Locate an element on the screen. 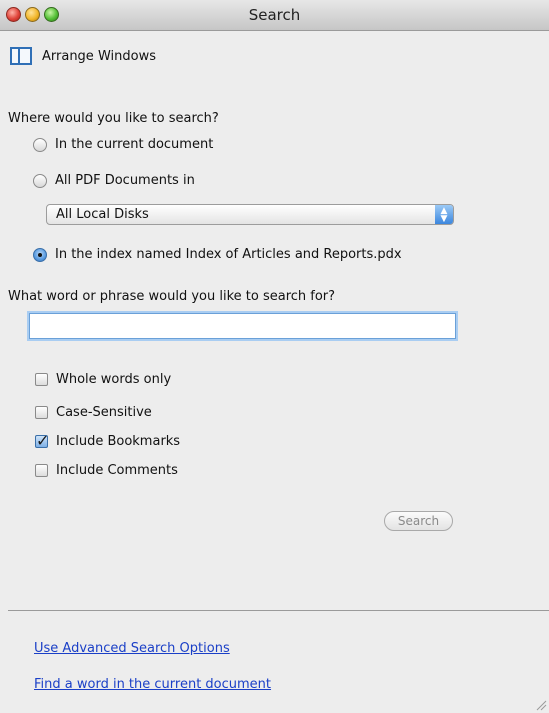  arrange-windows-button: Arrange Windows is located at coordinates (83, 56).